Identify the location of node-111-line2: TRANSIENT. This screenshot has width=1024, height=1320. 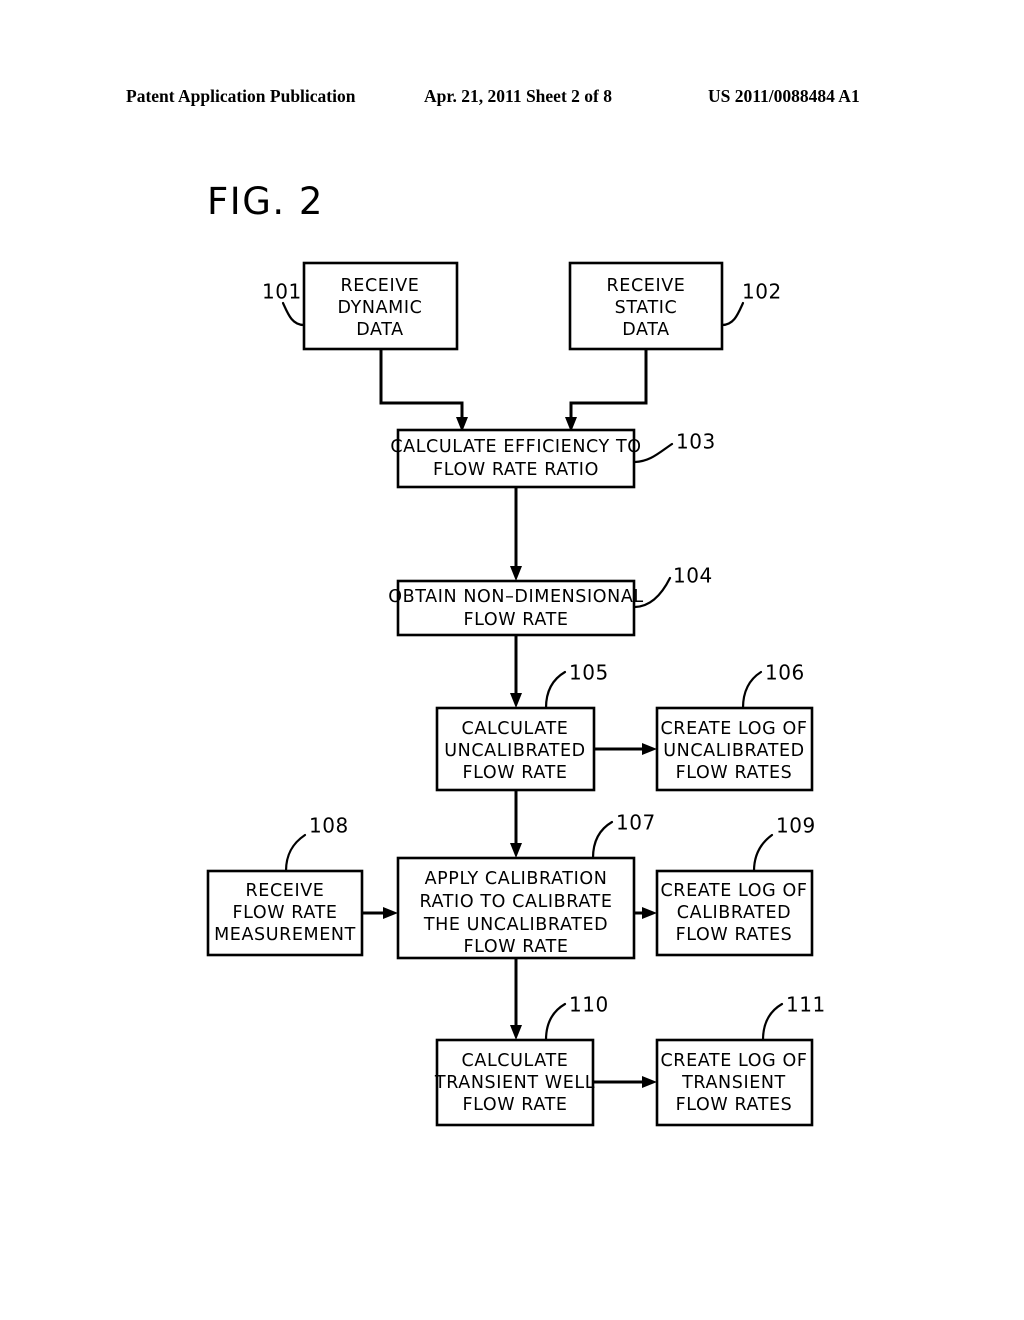
(733, 1083).